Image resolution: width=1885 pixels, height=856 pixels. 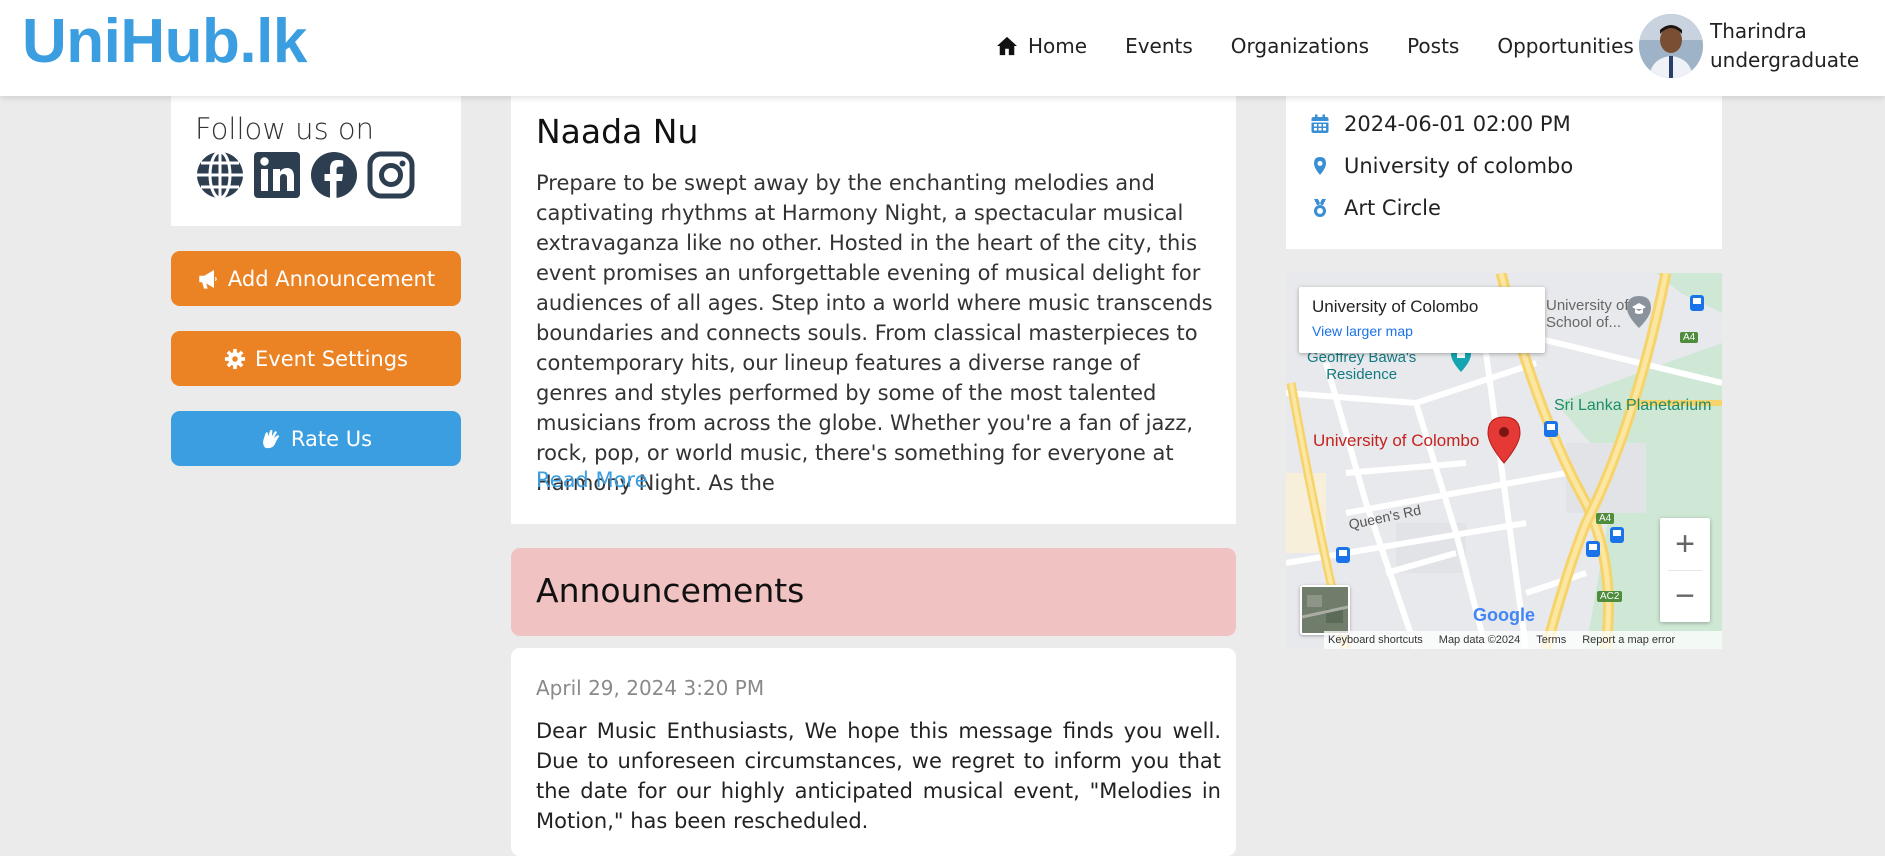 What do you see at coordinates (277, 175) in the screenshot?
I see `linkedin-icon` at bounding box center [277, 175].